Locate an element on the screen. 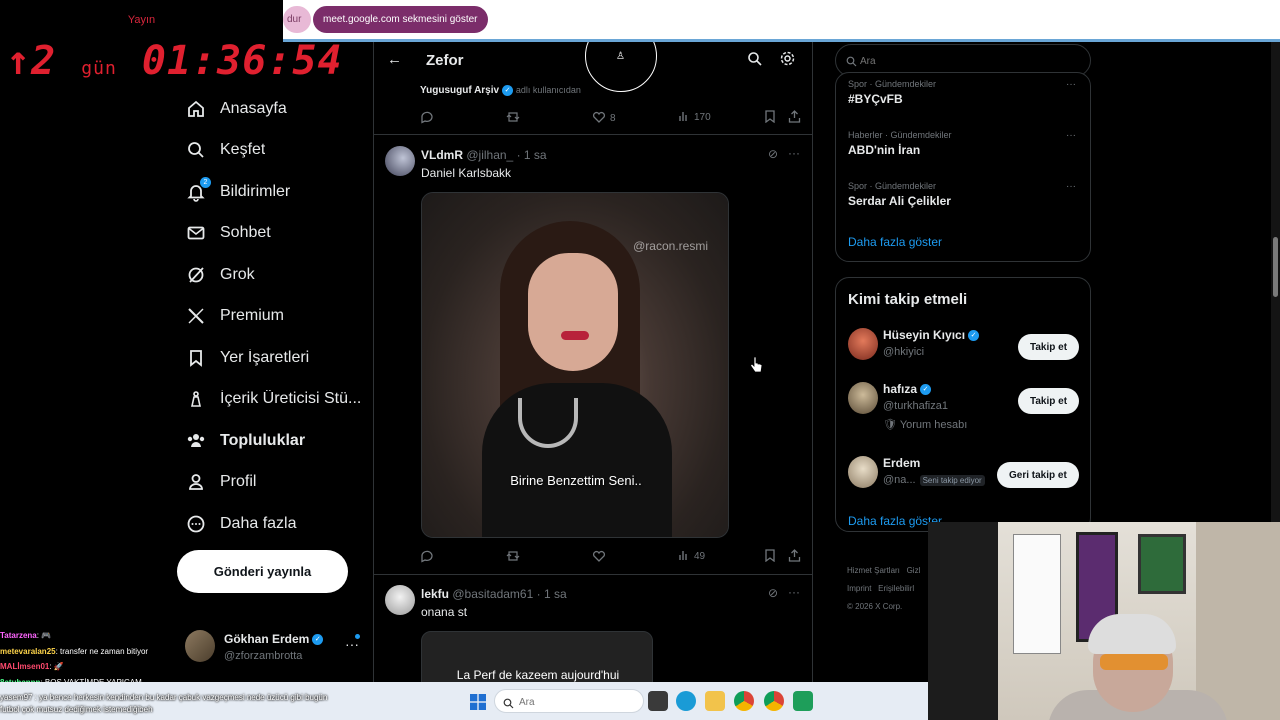 The width and height of the screenshot is (1280, 720). tweet-author-name: lekfu is located at coordinates (435, 594).